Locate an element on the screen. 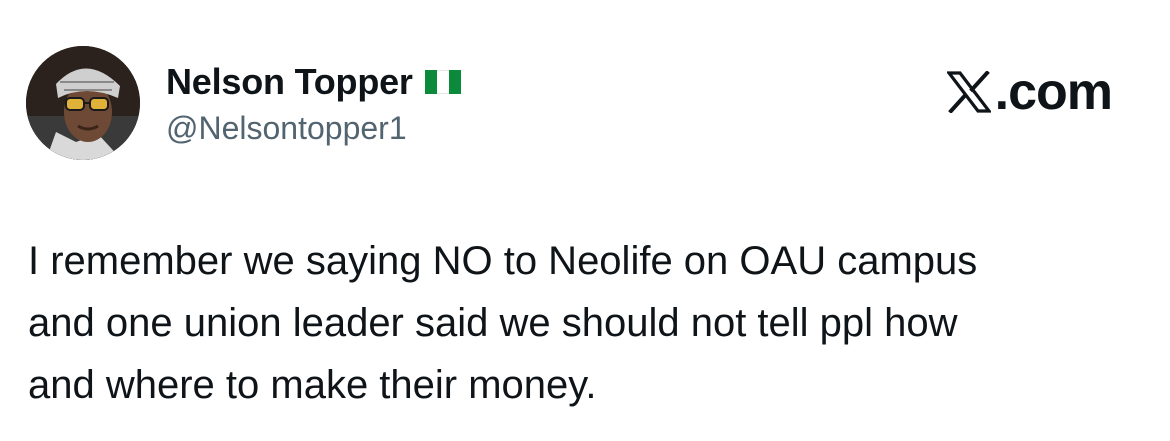  user-handle: @Nelsontopper1 is located at coordinates (313, 128).